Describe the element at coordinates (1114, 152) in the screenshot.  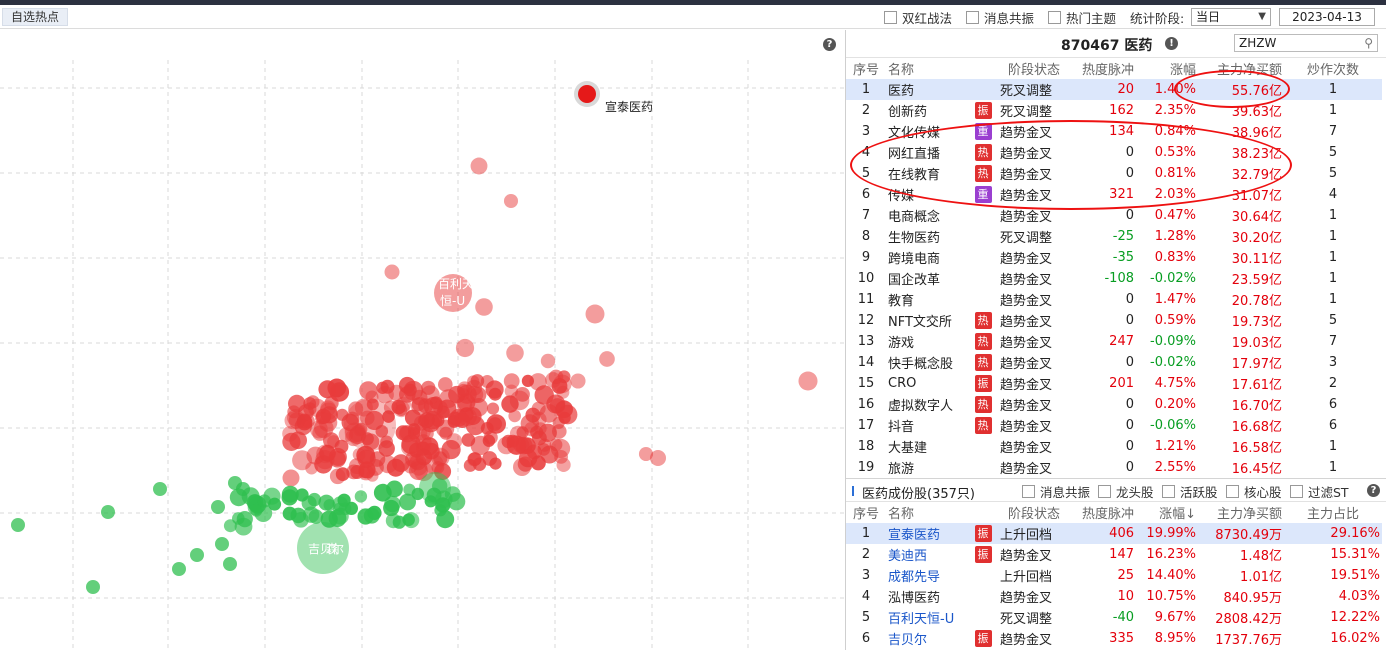
I see `table-row: 4 网红直播热趋势金叉 0 0.53% 38.23亿 5` at that location.